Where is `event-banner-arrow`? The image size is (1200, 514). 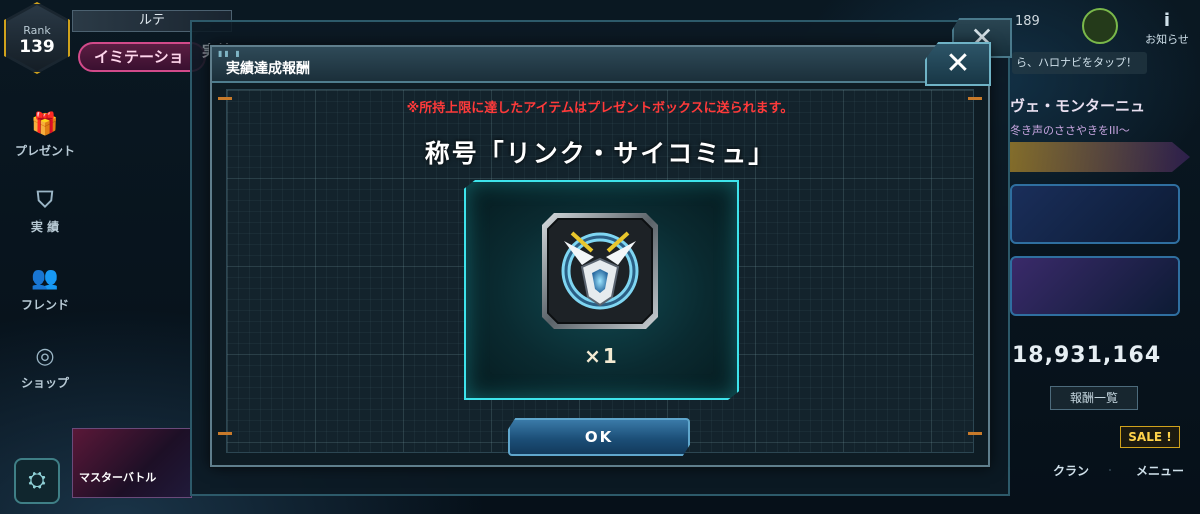 event-banner-arrow is located at coordinates (1100, 157).